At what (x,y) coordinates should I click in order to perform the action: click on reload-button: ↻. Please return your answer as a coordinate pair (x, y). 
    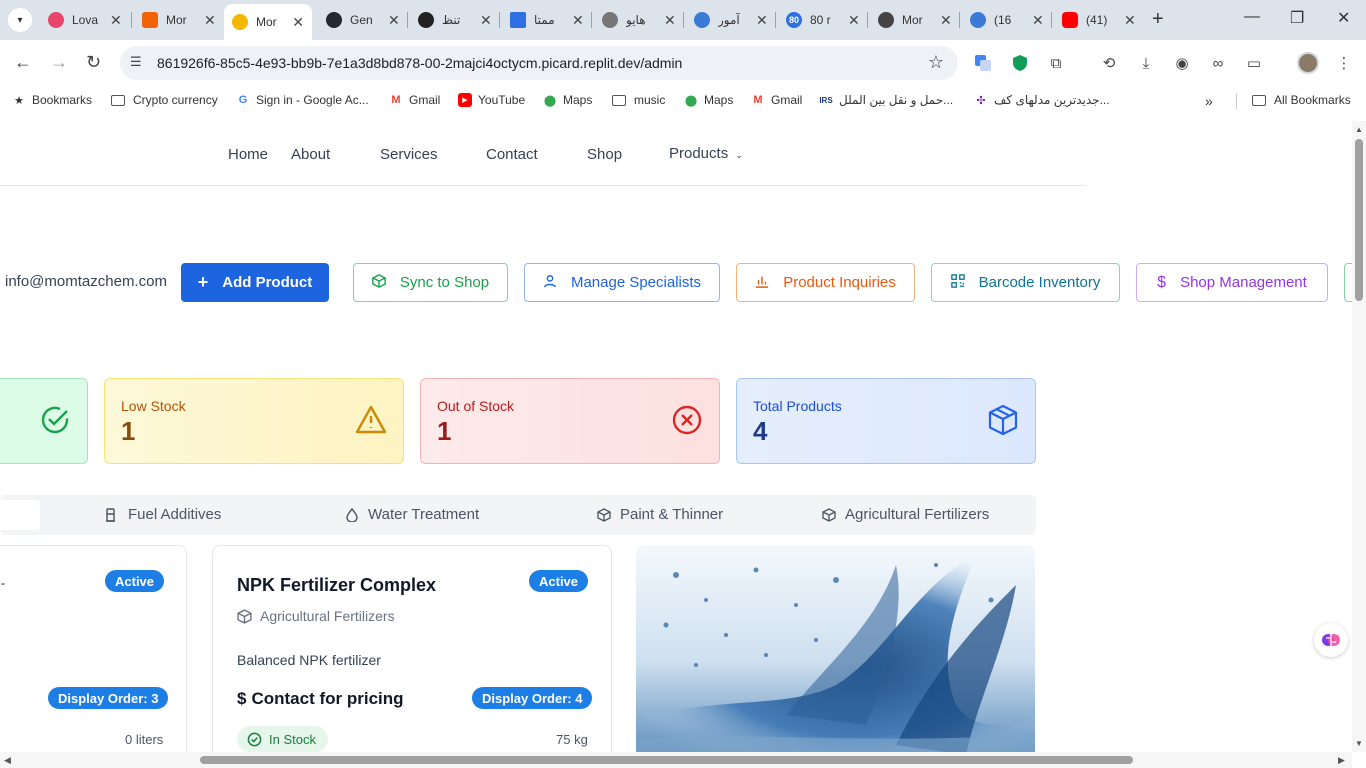
    Looking at the image, I should click on (93, 62).